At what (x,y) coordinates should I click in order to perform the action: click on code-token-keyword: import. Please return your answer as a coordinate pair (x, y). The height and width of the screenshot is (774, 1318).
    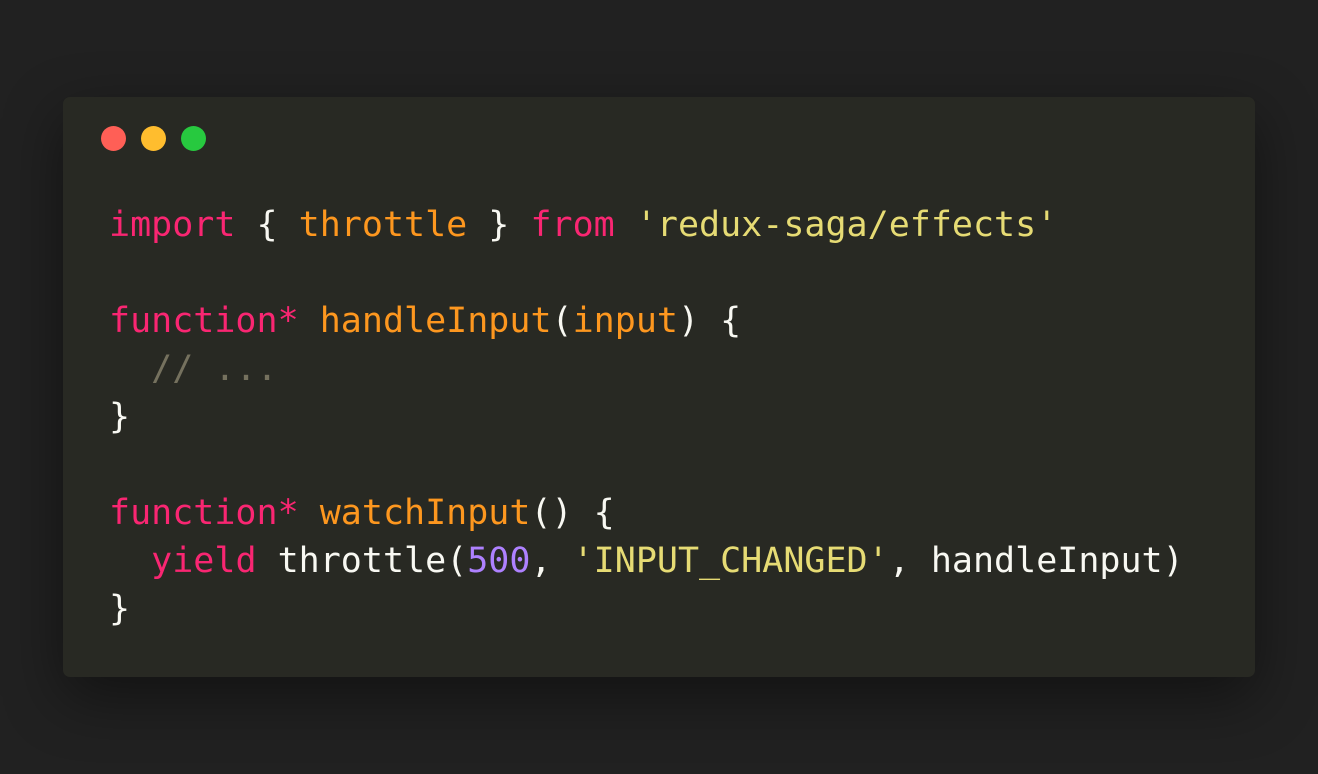
    Looking at the image, I should click on (172, 225).